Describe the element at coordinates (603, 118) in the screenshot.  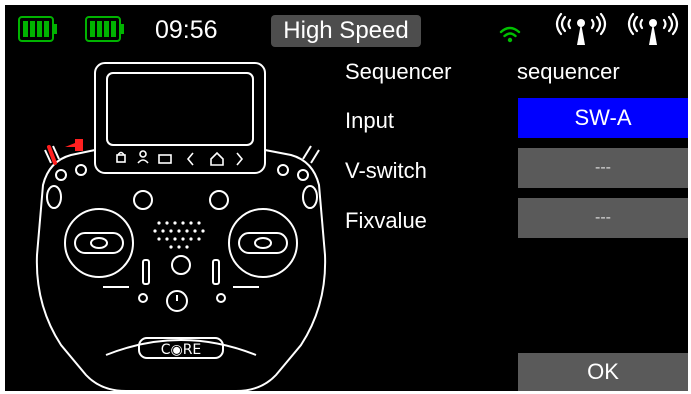
I see `input-select: SW-A` at that location.